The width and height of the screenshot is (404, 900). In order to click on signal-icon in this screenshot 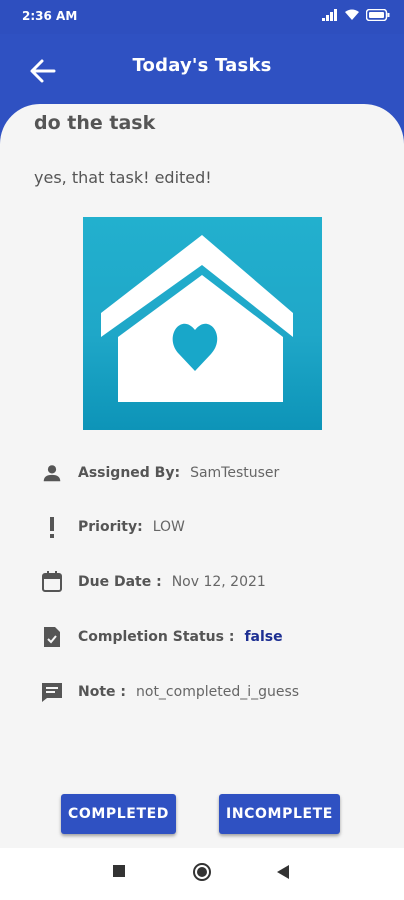, I will do `click(329, 15)`.